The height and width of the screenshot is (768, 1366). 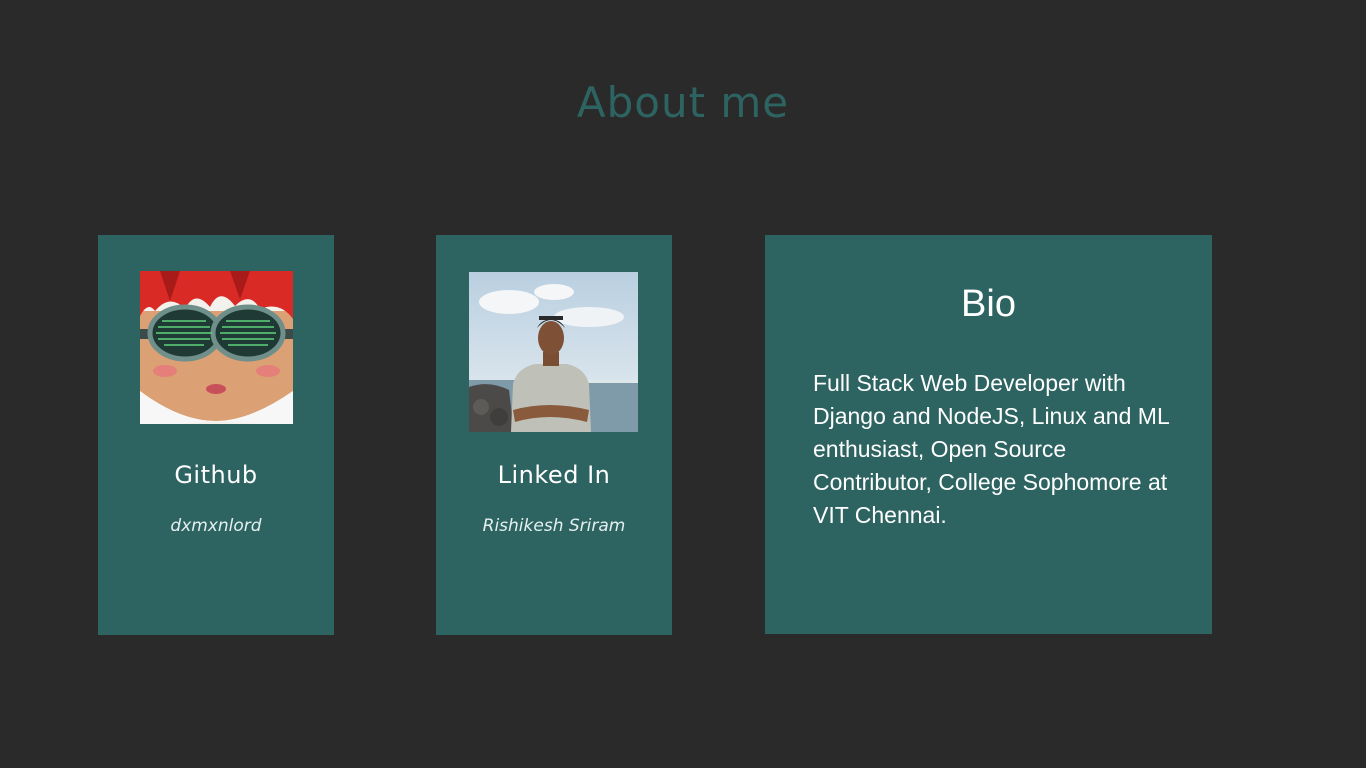 I want to click on page-title: About me, so click(x=683, y=102).